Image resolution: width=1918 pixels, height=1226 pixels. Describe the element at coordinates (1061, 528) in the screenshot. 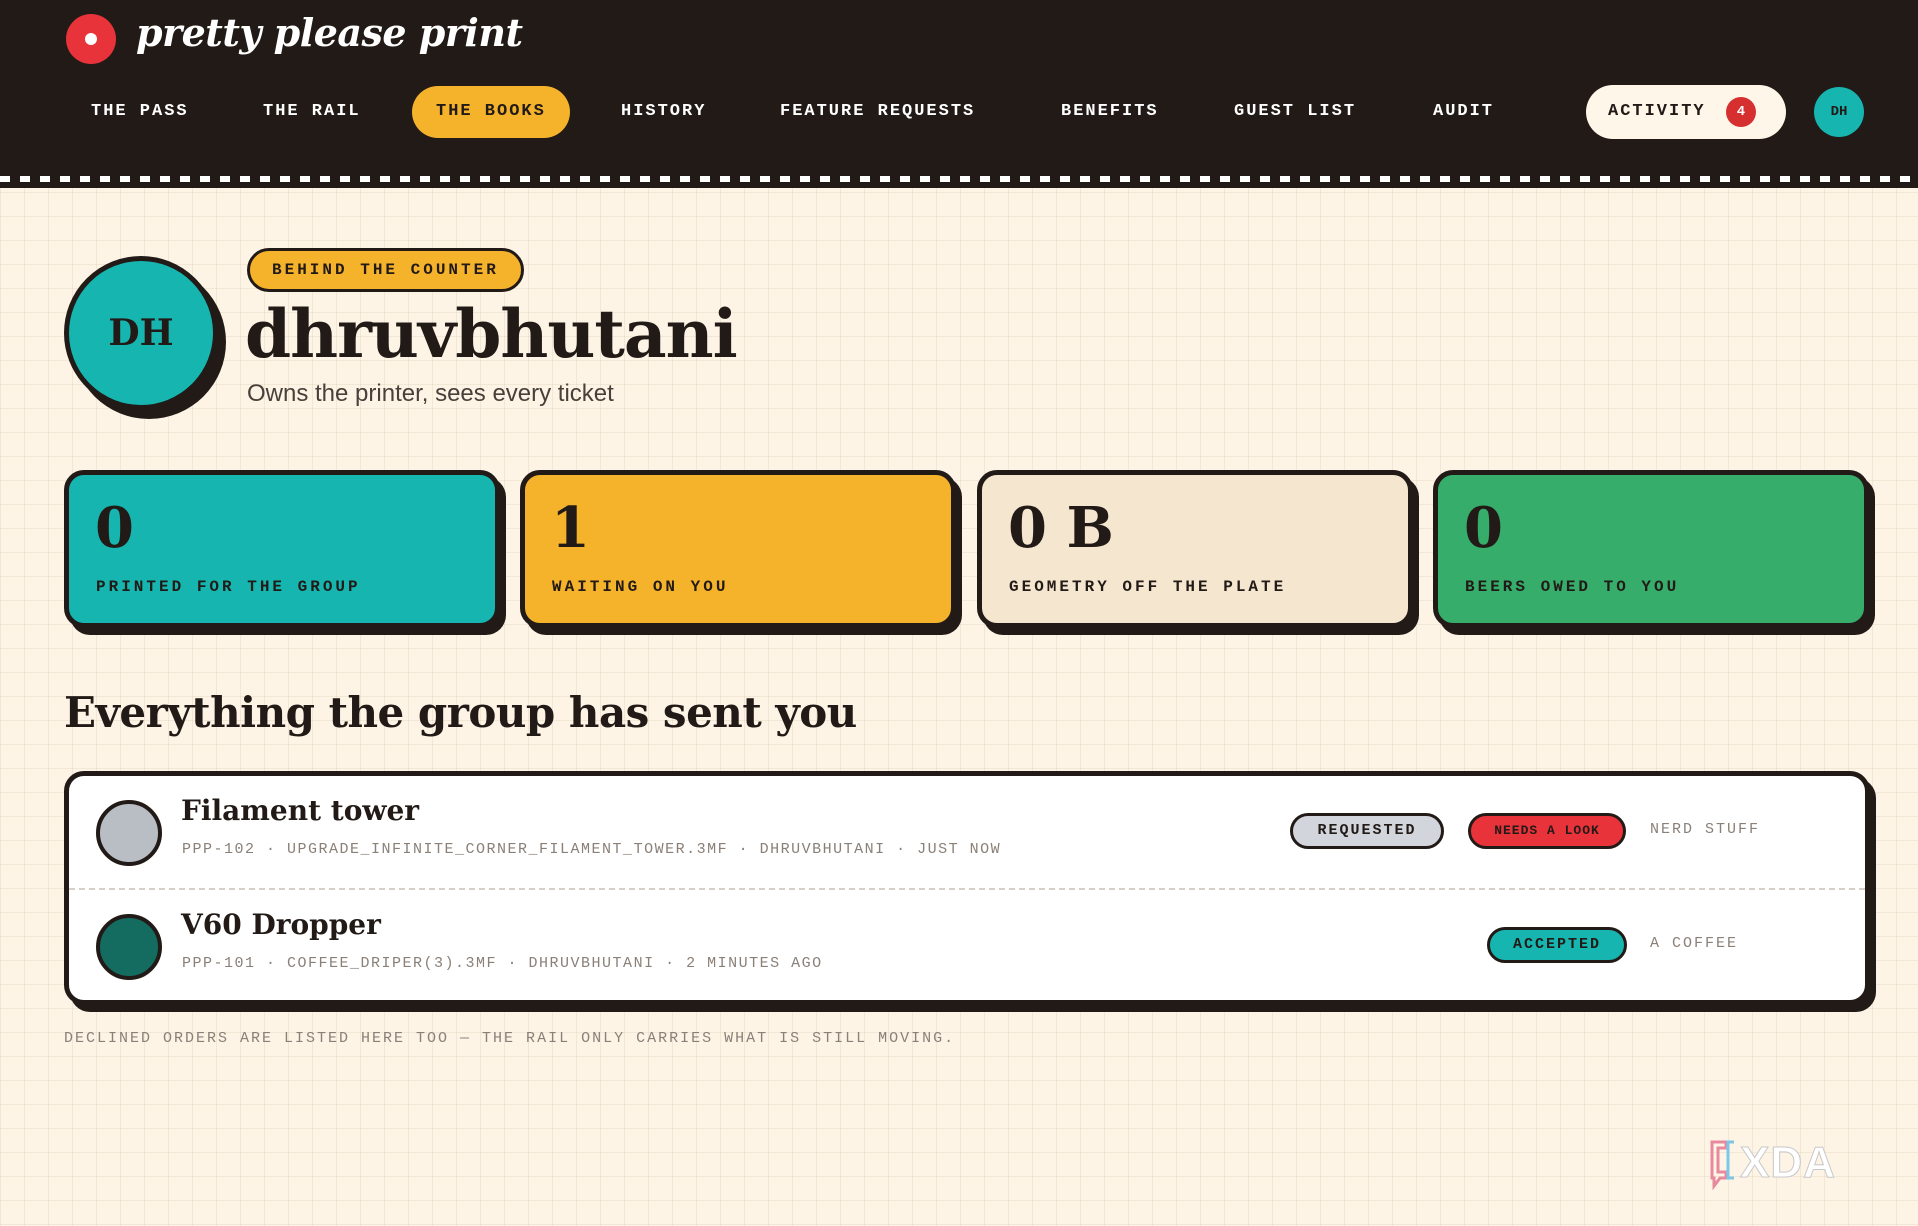

I see `stat-value: 0 B` at that location.